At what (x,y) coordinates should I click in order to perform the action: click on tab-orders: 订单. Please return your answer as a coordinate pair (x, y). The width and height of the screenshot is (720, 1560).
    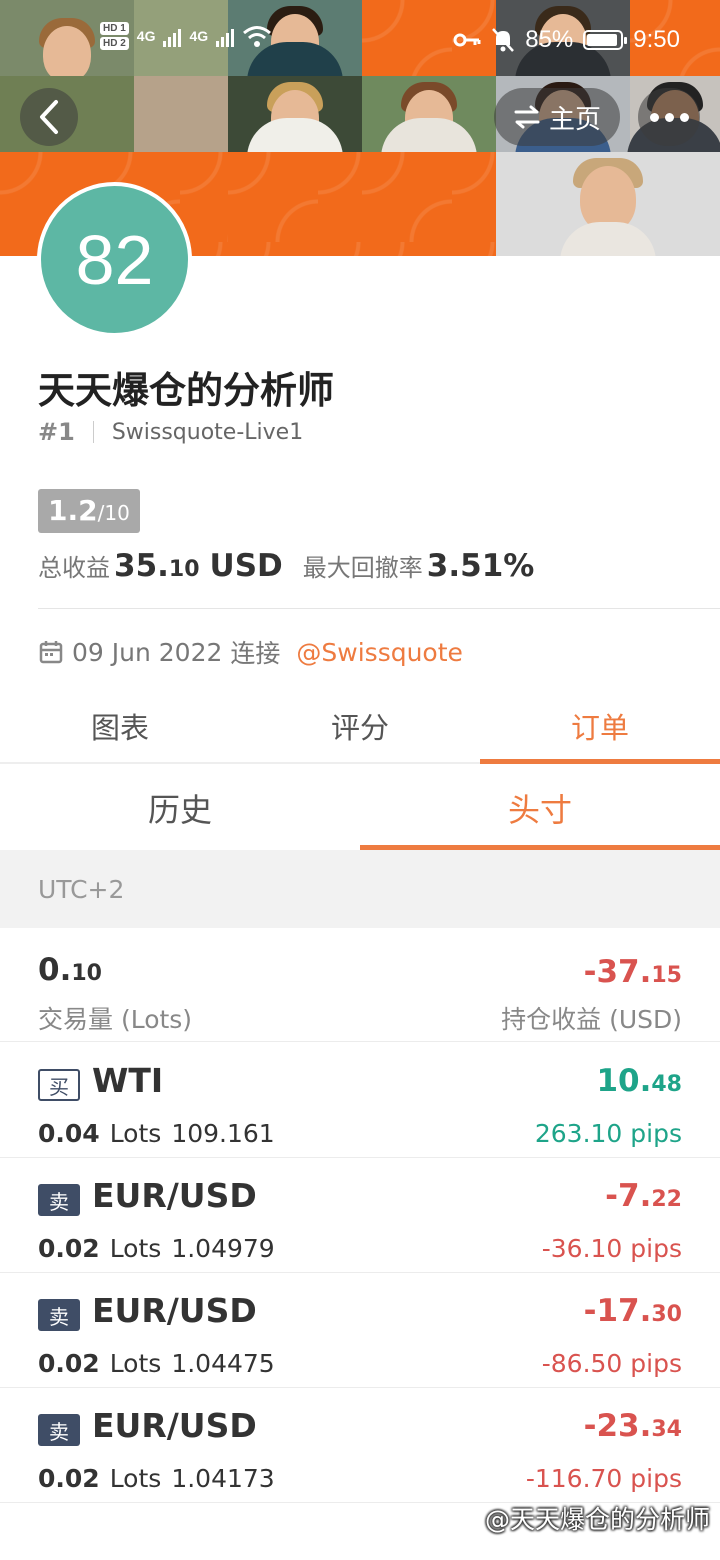
    Looking at the image, I should click on (600, 727).